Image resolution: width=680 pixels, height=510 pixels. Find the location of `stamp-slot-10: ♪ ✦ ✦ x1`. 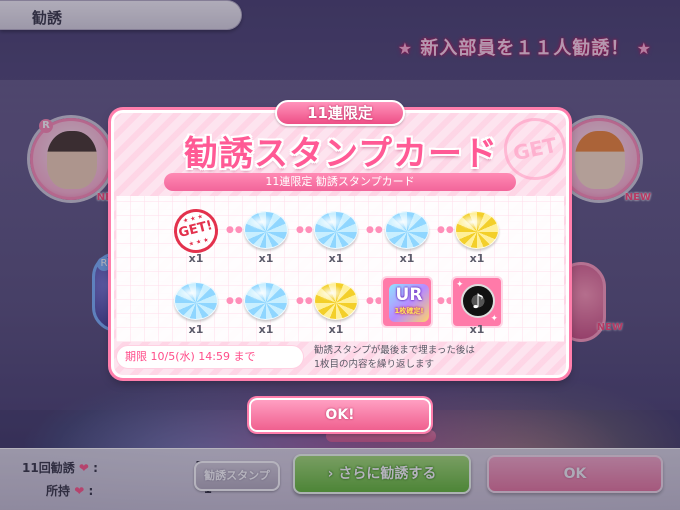

stamp-slot-10: ♪ ✦ ✦ x1 is located at coordinates (477, 306).